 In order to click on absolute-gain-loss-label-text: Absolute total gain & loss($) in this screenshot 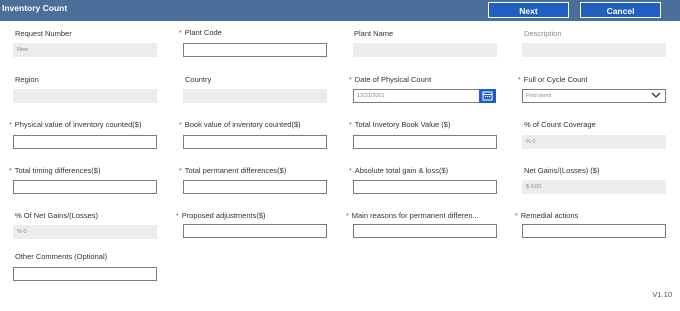, I will do `click(401, 170)`.